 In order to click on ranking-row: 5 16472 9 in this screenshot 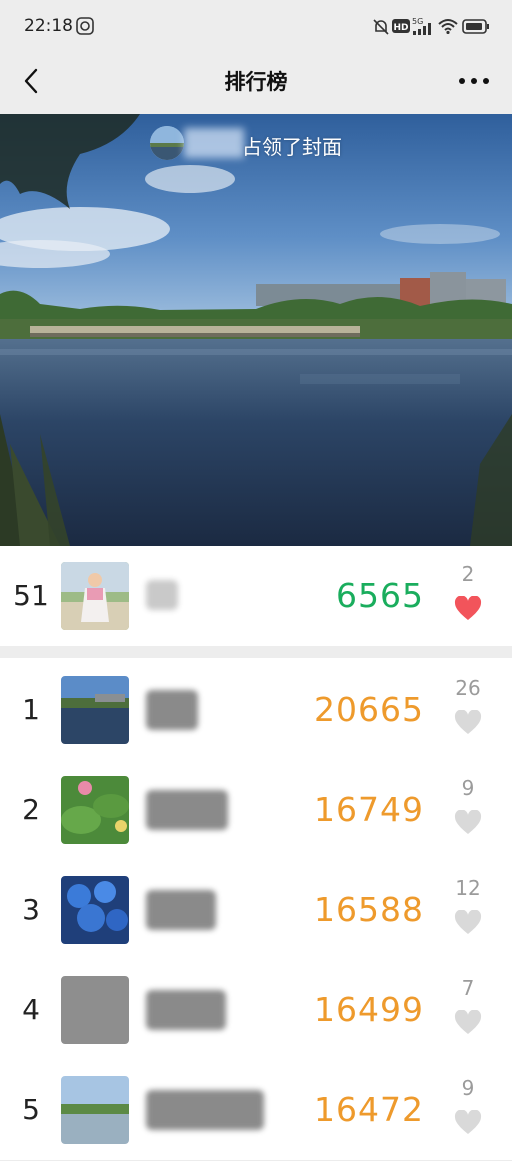, I will do `click(256, 1110)`.